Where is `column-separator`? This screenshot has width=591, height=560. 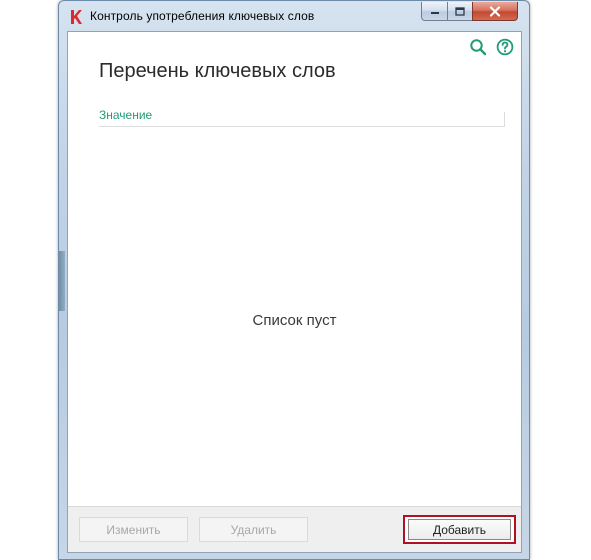
column-separator is located at coordinates (504, 119).